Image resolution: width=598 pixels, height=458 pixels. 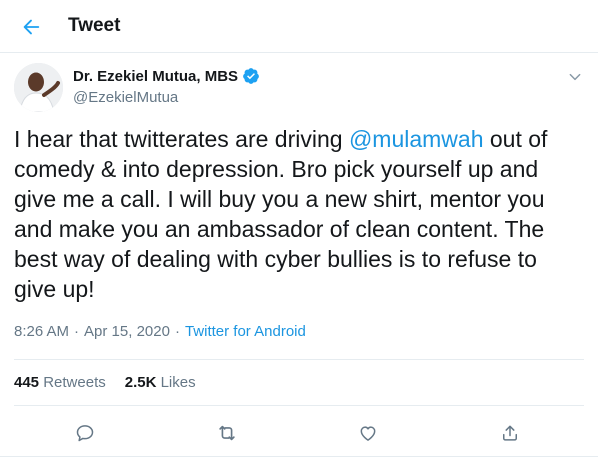 I want to click on likes-count: 2.5K, so click(x=140, y=382).